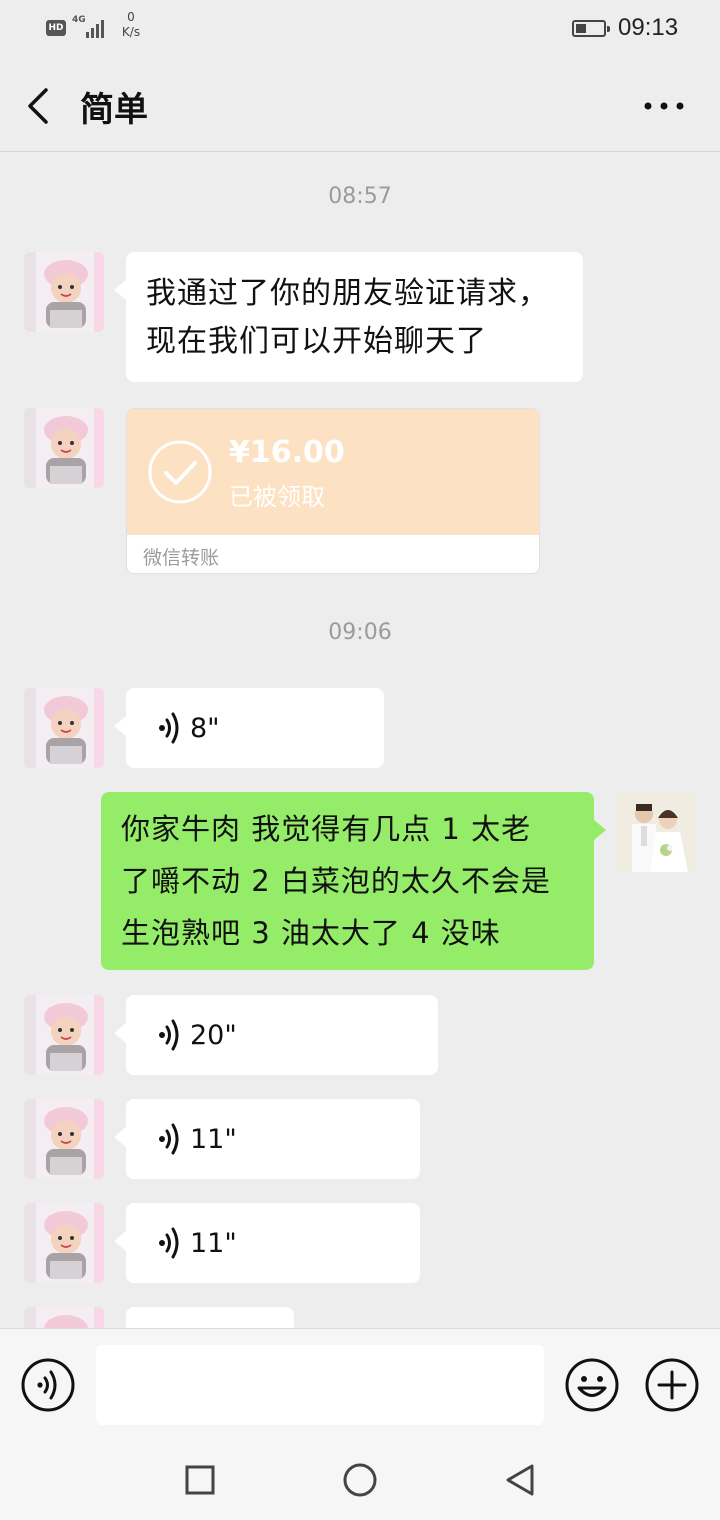 This screenshot has width=720, height=1520. Describe the element at coordinates (591, 28) in the screenshot. I see `battery-icon` at that location.